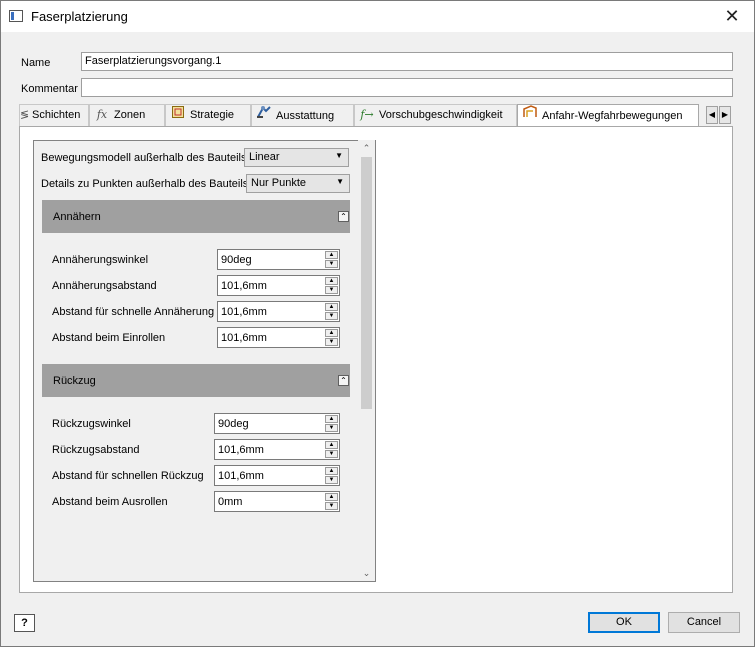  I want to click on name-label: Name, so click(36, 63).